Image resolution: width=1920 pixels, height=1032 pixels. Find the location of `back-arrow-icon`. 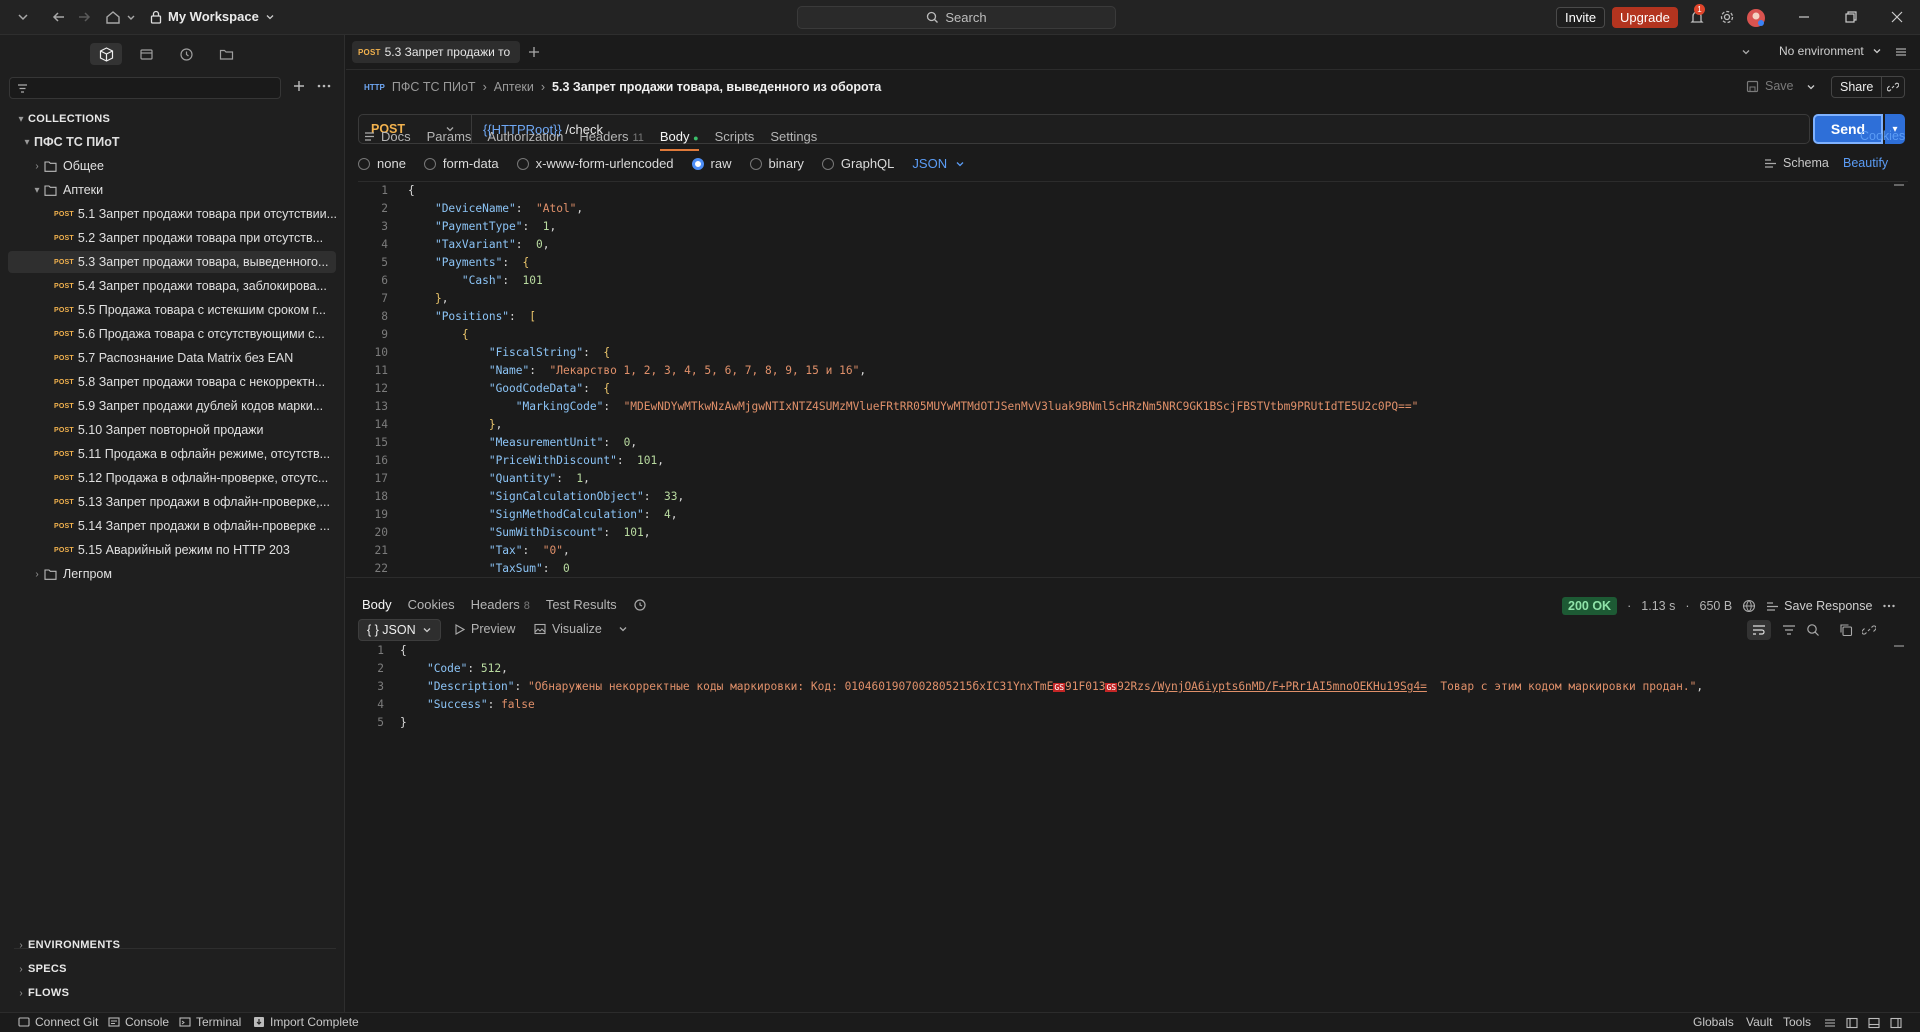

back-arrow-icon is located at coordinates (59, 17).